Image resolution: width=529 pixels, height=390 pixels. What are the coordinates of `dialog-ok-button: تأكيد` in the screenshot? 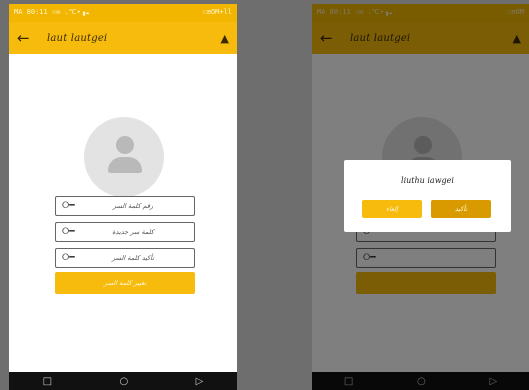 It's located at (461, 209).